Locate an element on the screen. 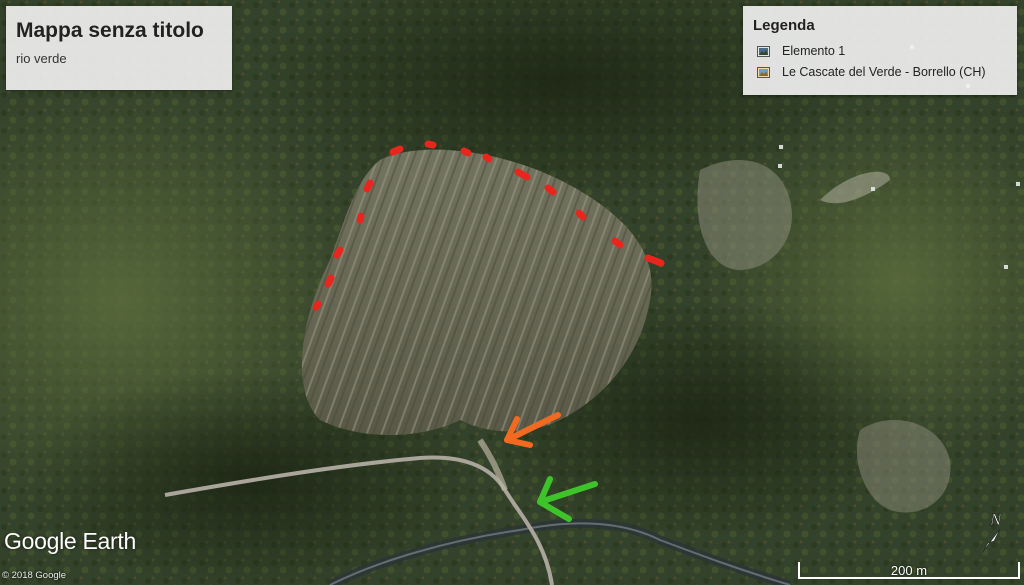 The width and height of the screenshot is (1024, 585). legend-item-label: Elemento 1 is located at coordinates (814, 51).